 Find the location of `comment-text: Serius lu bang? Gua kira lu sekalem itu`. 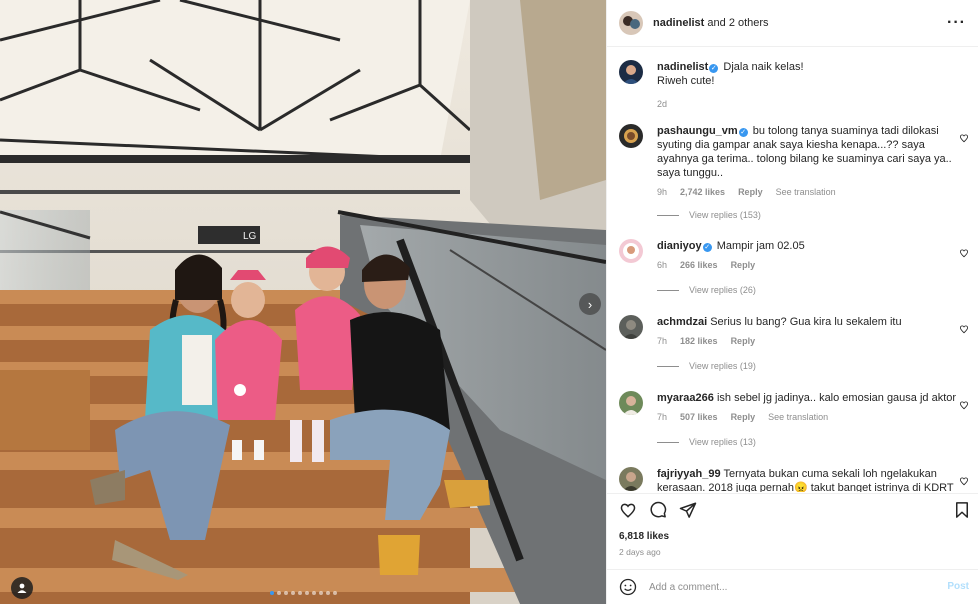

comment-text: Serius lu bang? Gua kira lu sekalem itu is located at coordinates (806, 322).